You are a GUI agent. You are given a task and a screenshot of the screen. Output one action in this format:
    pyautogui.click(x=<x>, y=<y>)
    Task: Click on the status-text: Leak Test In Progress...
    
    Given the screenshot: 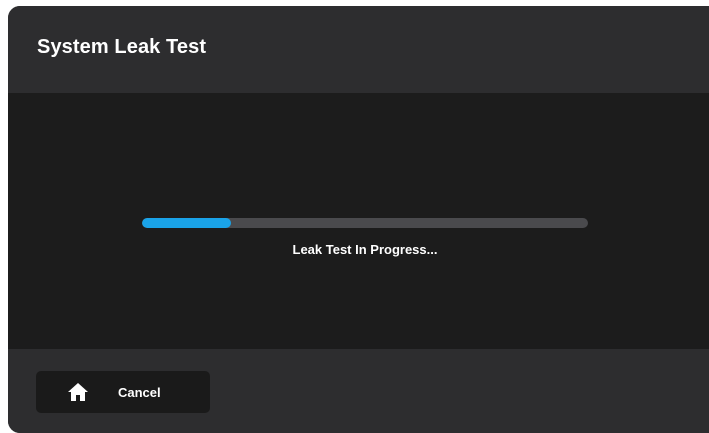 What is the action you would take?
    pyautogui.click(x=365, y=249)
    